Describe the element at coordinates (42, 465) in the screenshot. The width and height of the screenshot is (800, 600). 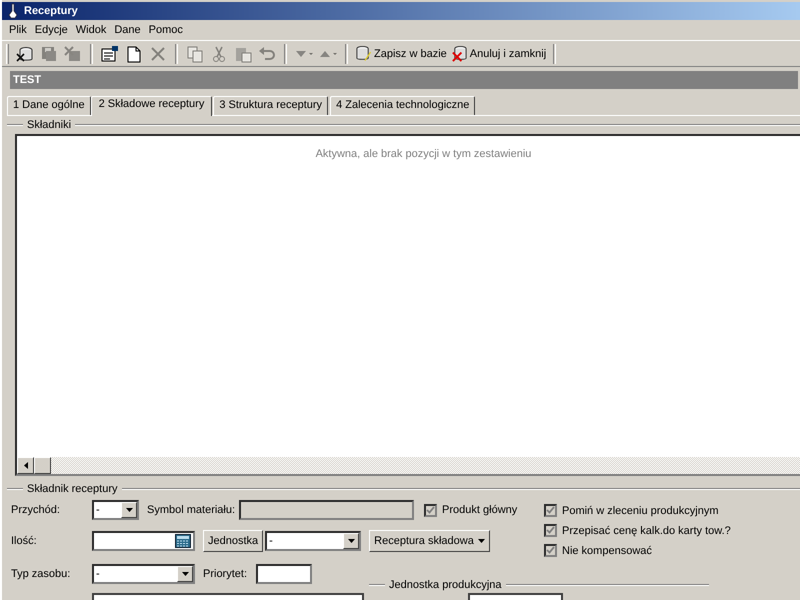
I see `scroll-thumb` at that location.